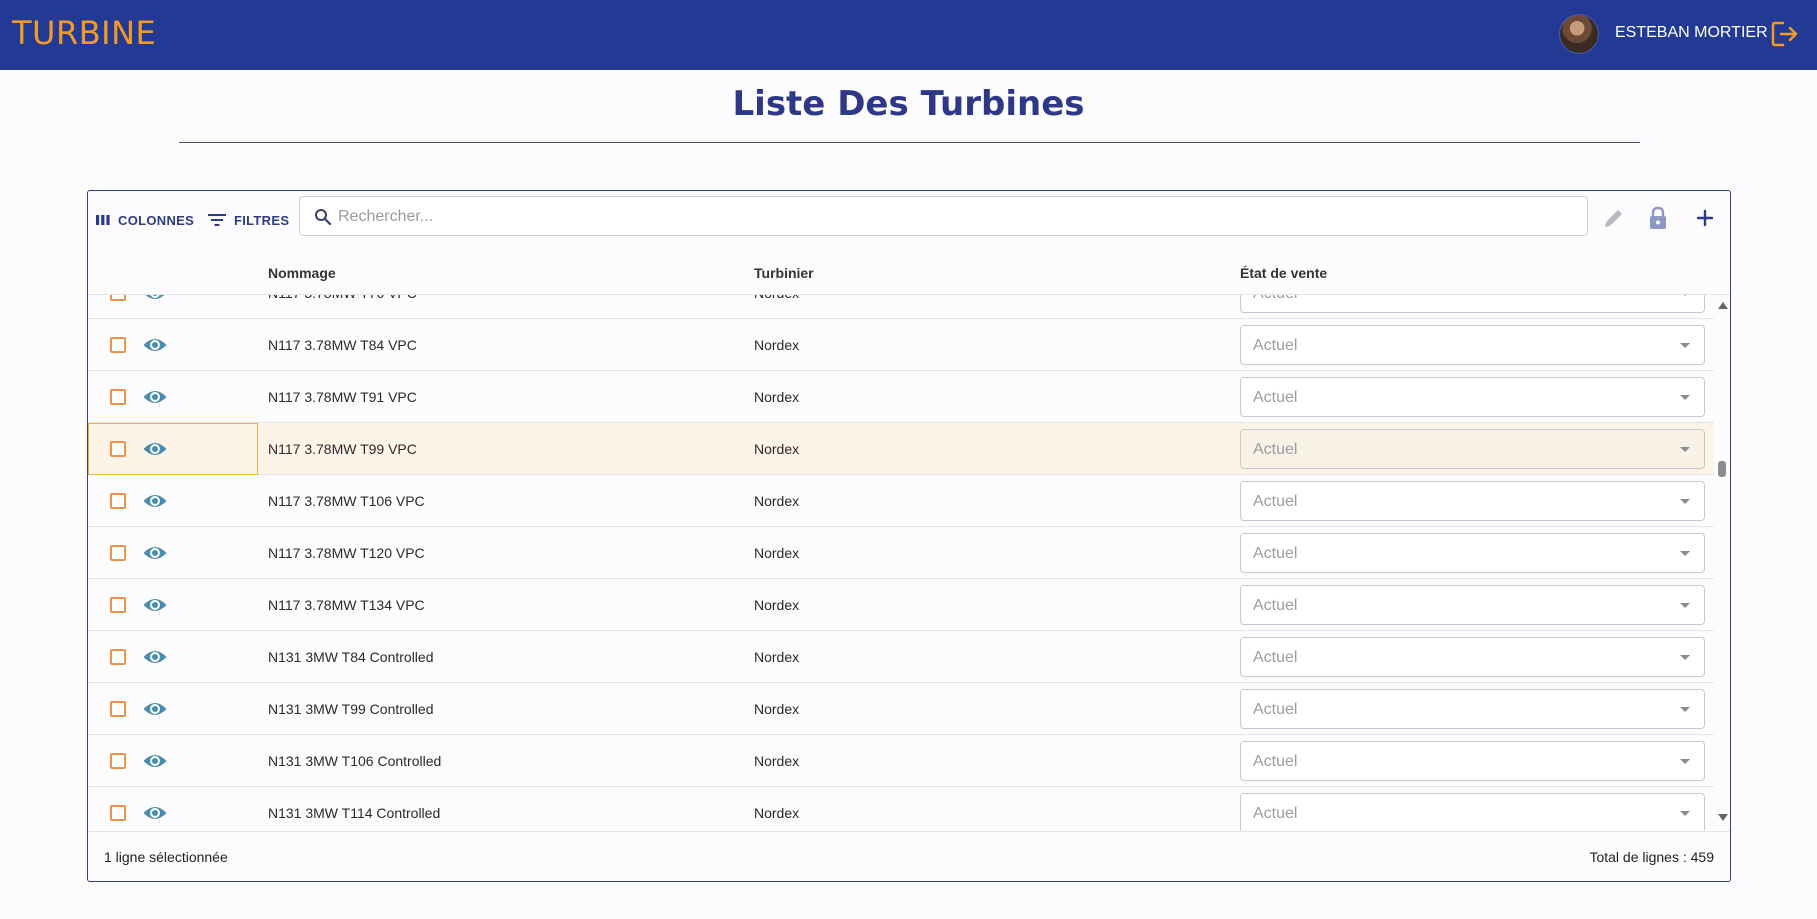  Describe the element at coordinates (901, 761) in the screenshot. I see `table-row: N131 3MW T106 Controlled Nordex Actuel` at that location.